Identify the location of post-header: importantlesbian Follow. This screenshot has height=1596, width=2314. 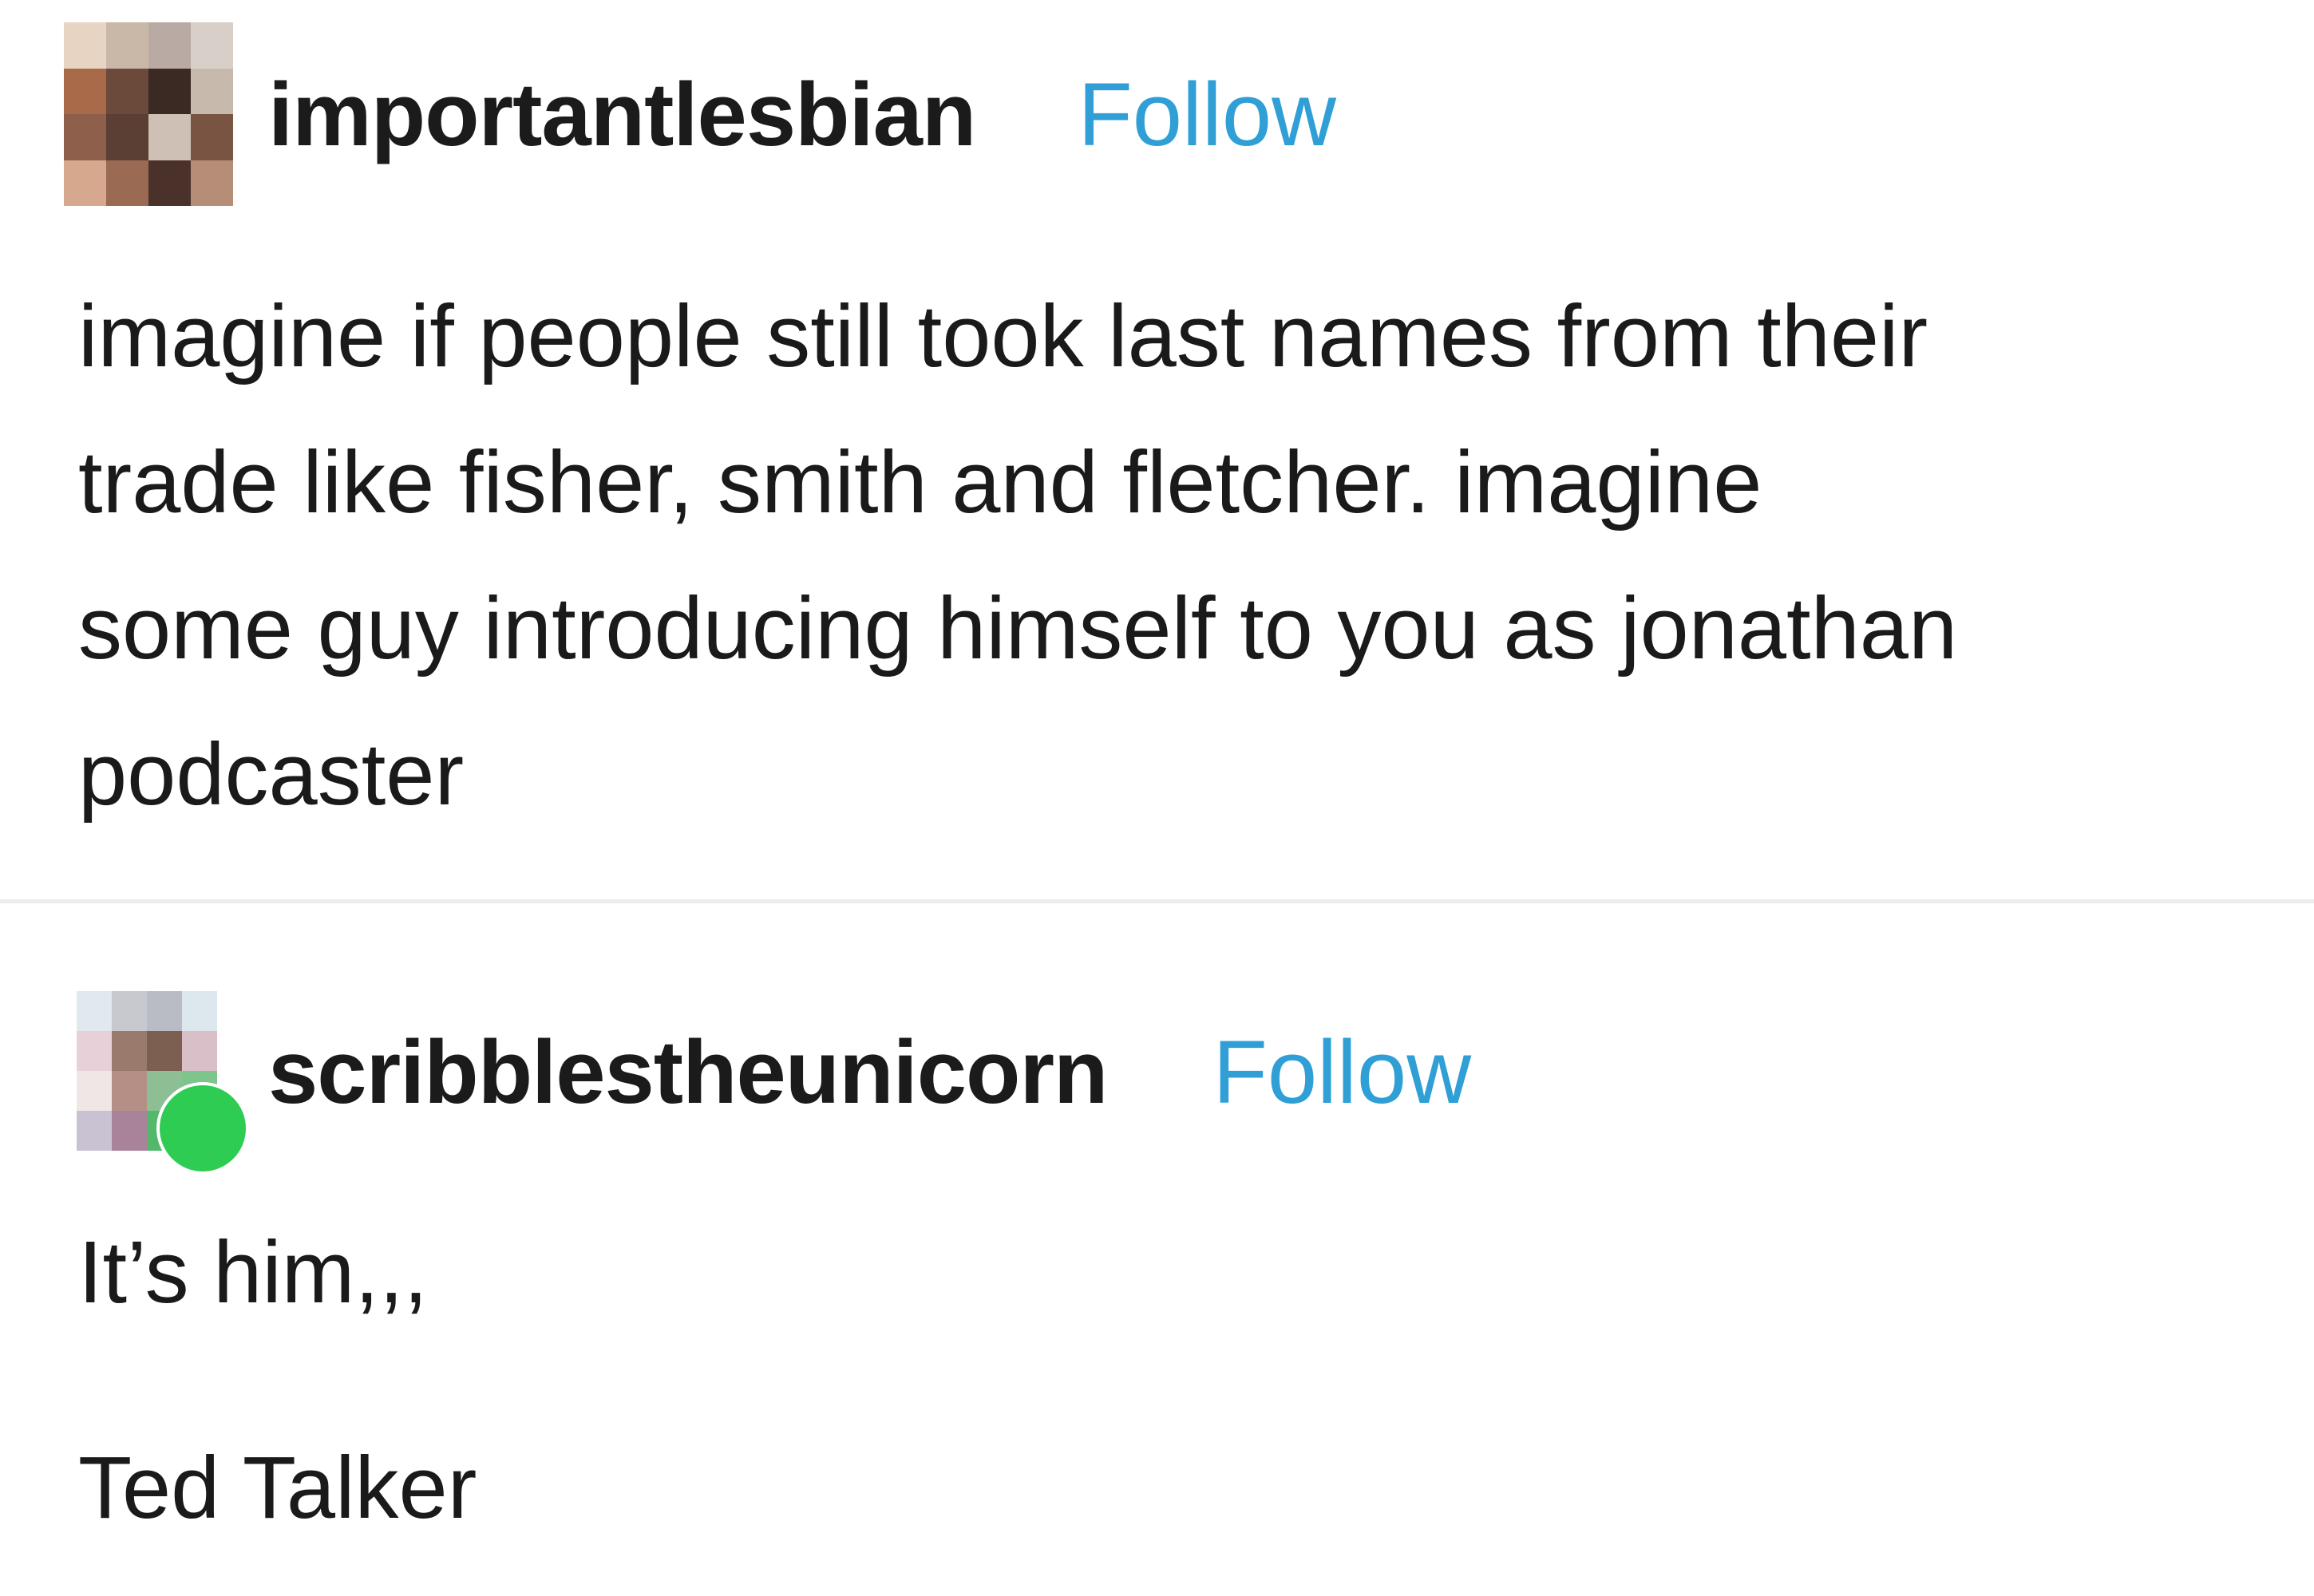
(802, 114).